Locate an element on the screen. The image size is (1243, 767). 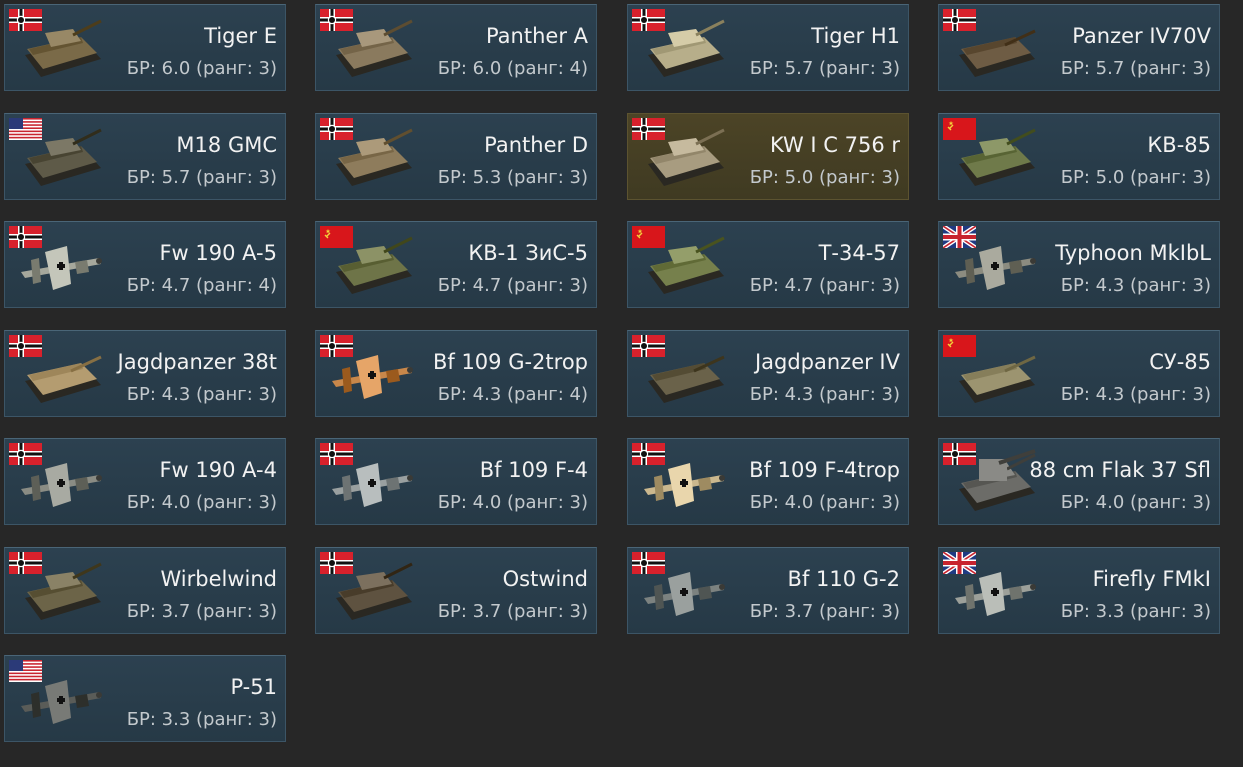
vehicle-card: Panther D БР: 5.3 (ранг: 3) is located at coordinates (456, 156).